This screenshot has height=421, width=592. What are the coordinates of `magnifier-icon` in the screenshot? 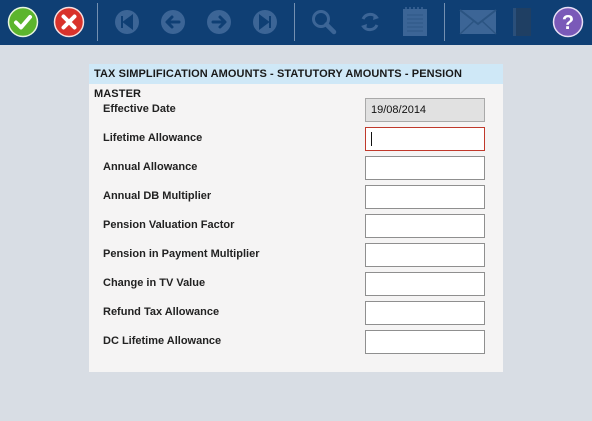 It's located at (324, 22).